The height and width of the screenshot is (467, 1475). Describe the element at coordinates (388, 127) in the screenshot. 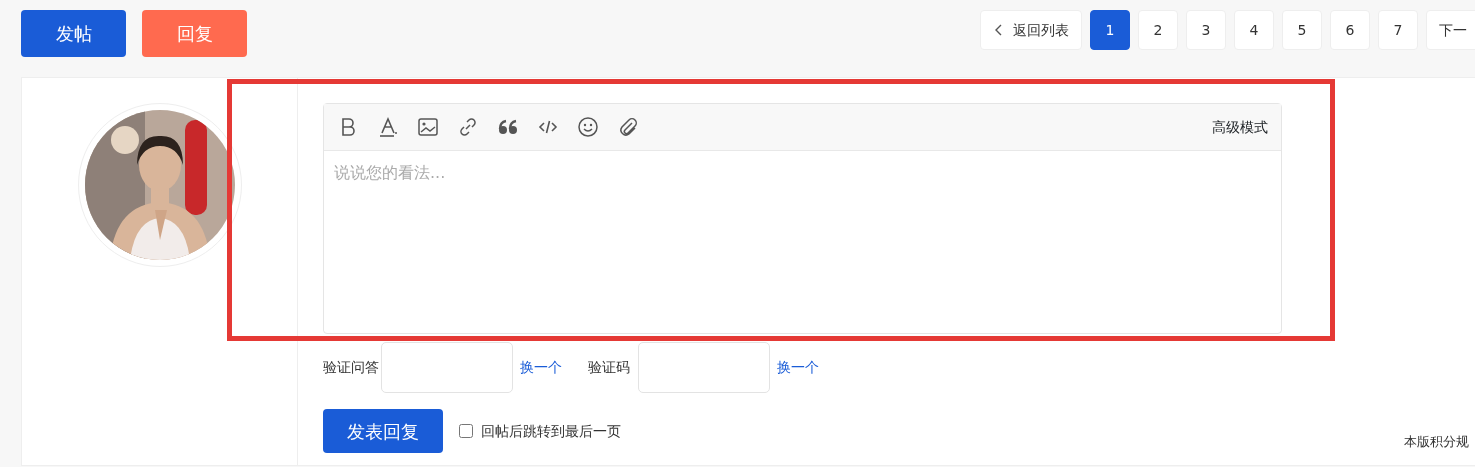

I see `font-color-icon` at that location.